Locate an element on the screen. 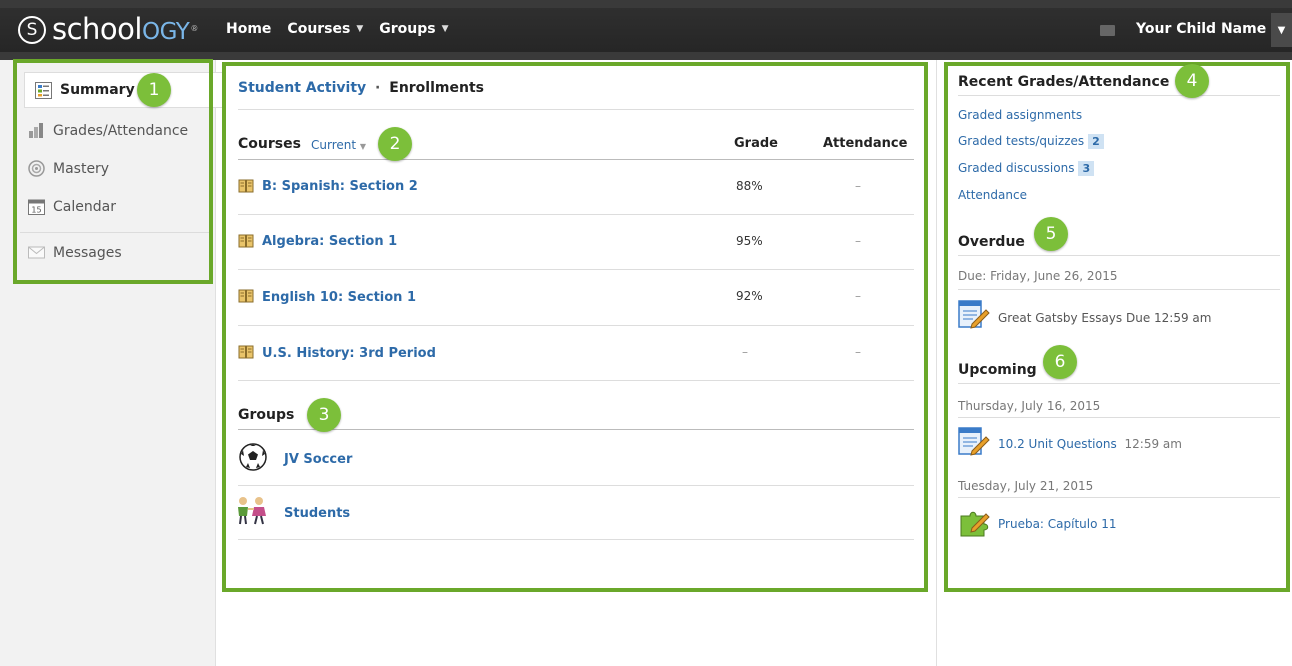 The height and width of the screenshot is (666, 1292). nav-groups: Groups ▼ is located at coordinates (413, 29).